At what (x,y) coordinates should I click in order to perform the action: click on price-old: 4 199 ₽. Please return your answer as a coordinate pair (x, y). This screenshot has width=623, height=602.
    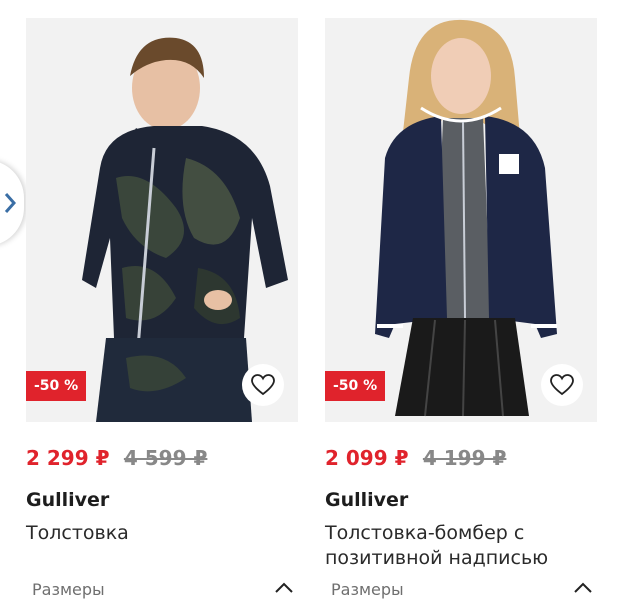
    Looking at the image, I should click on (464, 458).